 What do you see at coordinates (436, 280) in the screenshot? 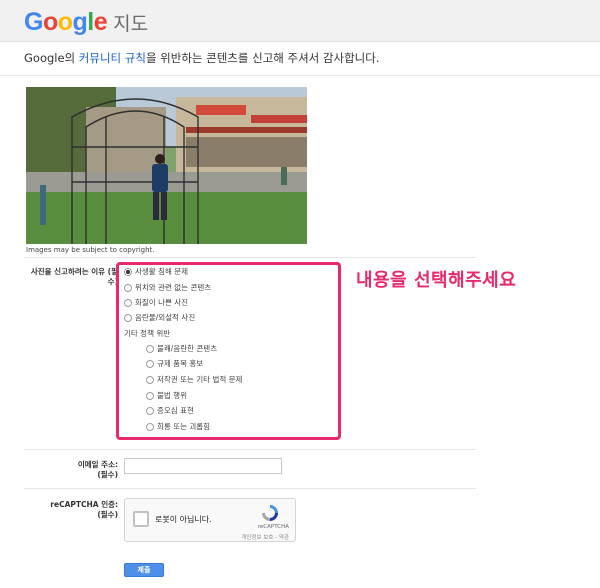
I see `annotation-text: 내용을 선택해주세요` at bounding box center [436, 280].